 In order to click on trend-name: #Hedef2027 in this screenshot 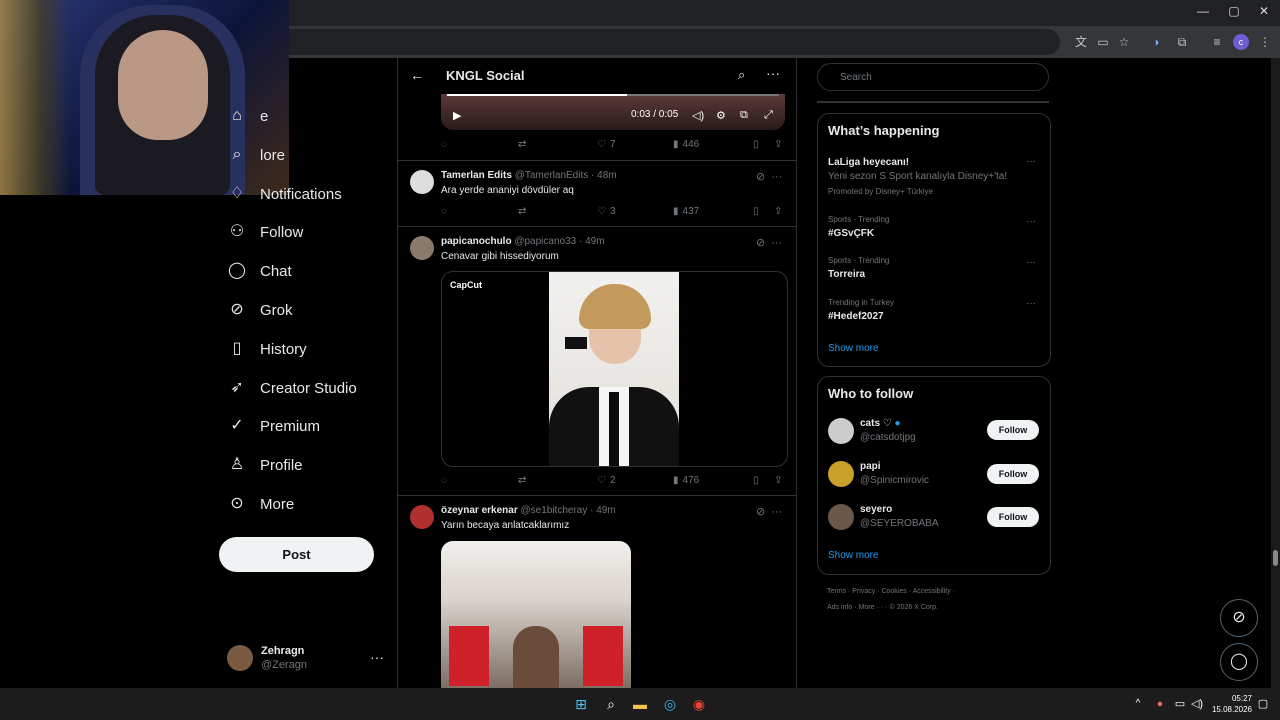, I will do `click(856, 316)`.